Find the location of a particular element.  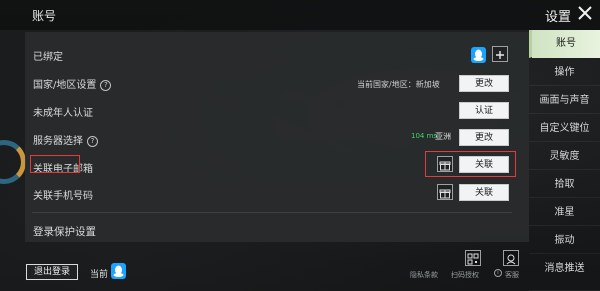

country-label: 国家/地区设置 is located at coordinates (65, 85).